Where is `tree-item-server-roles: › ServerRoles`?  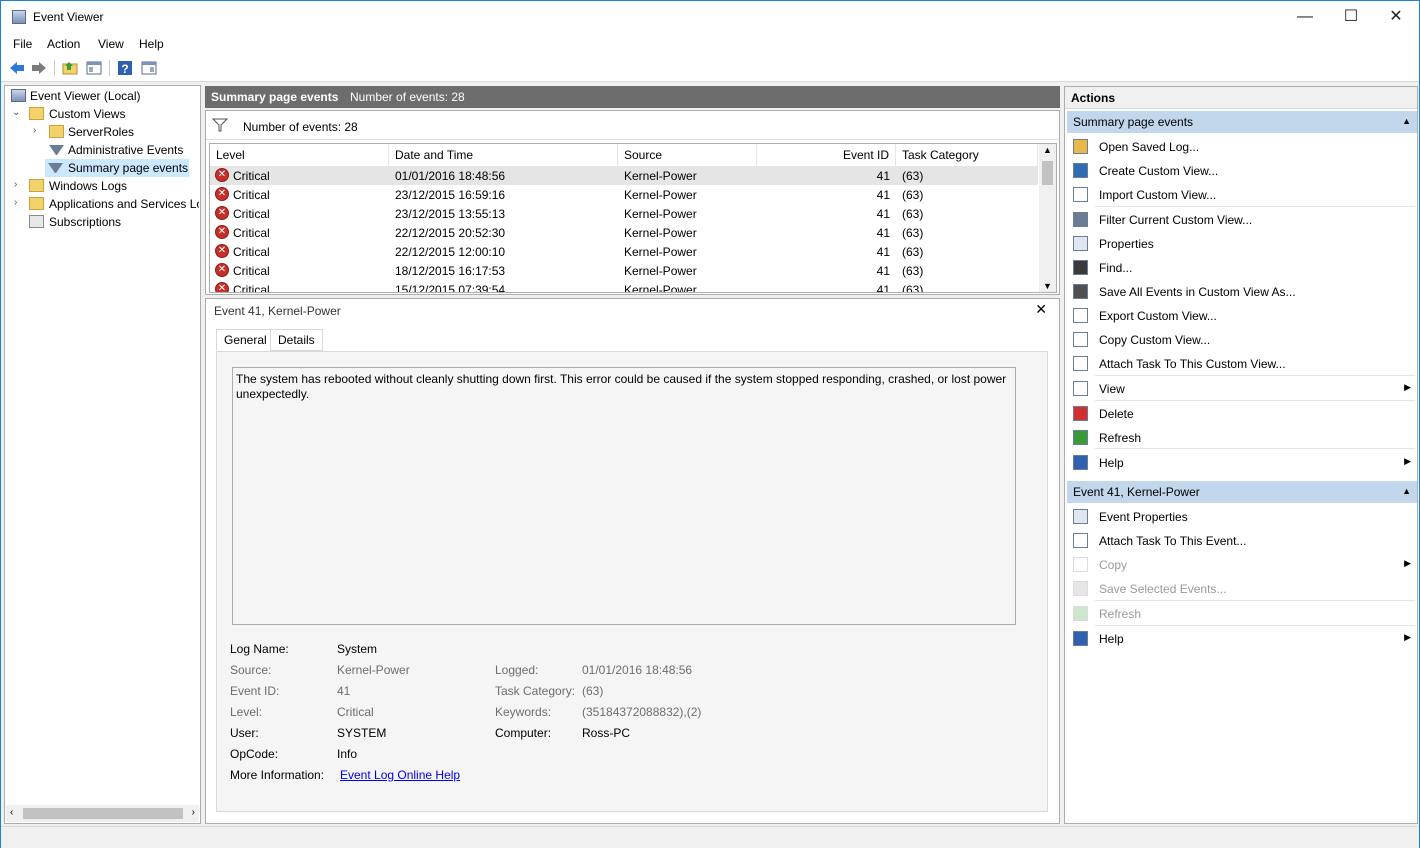 tree-item-server-roles: › ServerRoles is located at coordinates (101, 132).